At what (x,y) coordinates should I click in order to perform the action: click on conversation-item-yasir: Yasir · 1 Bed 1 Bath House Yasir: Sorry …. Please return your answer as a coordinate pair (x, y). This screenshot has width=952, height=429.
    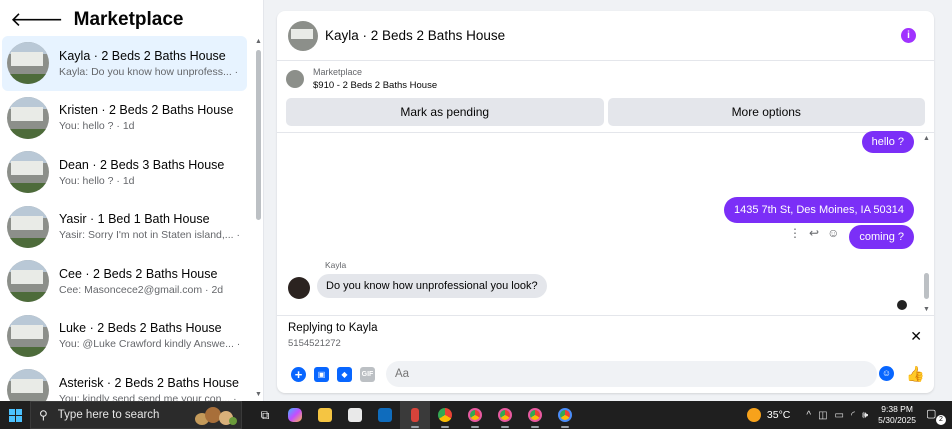
    Looking at the image, I should click on (124, 227).